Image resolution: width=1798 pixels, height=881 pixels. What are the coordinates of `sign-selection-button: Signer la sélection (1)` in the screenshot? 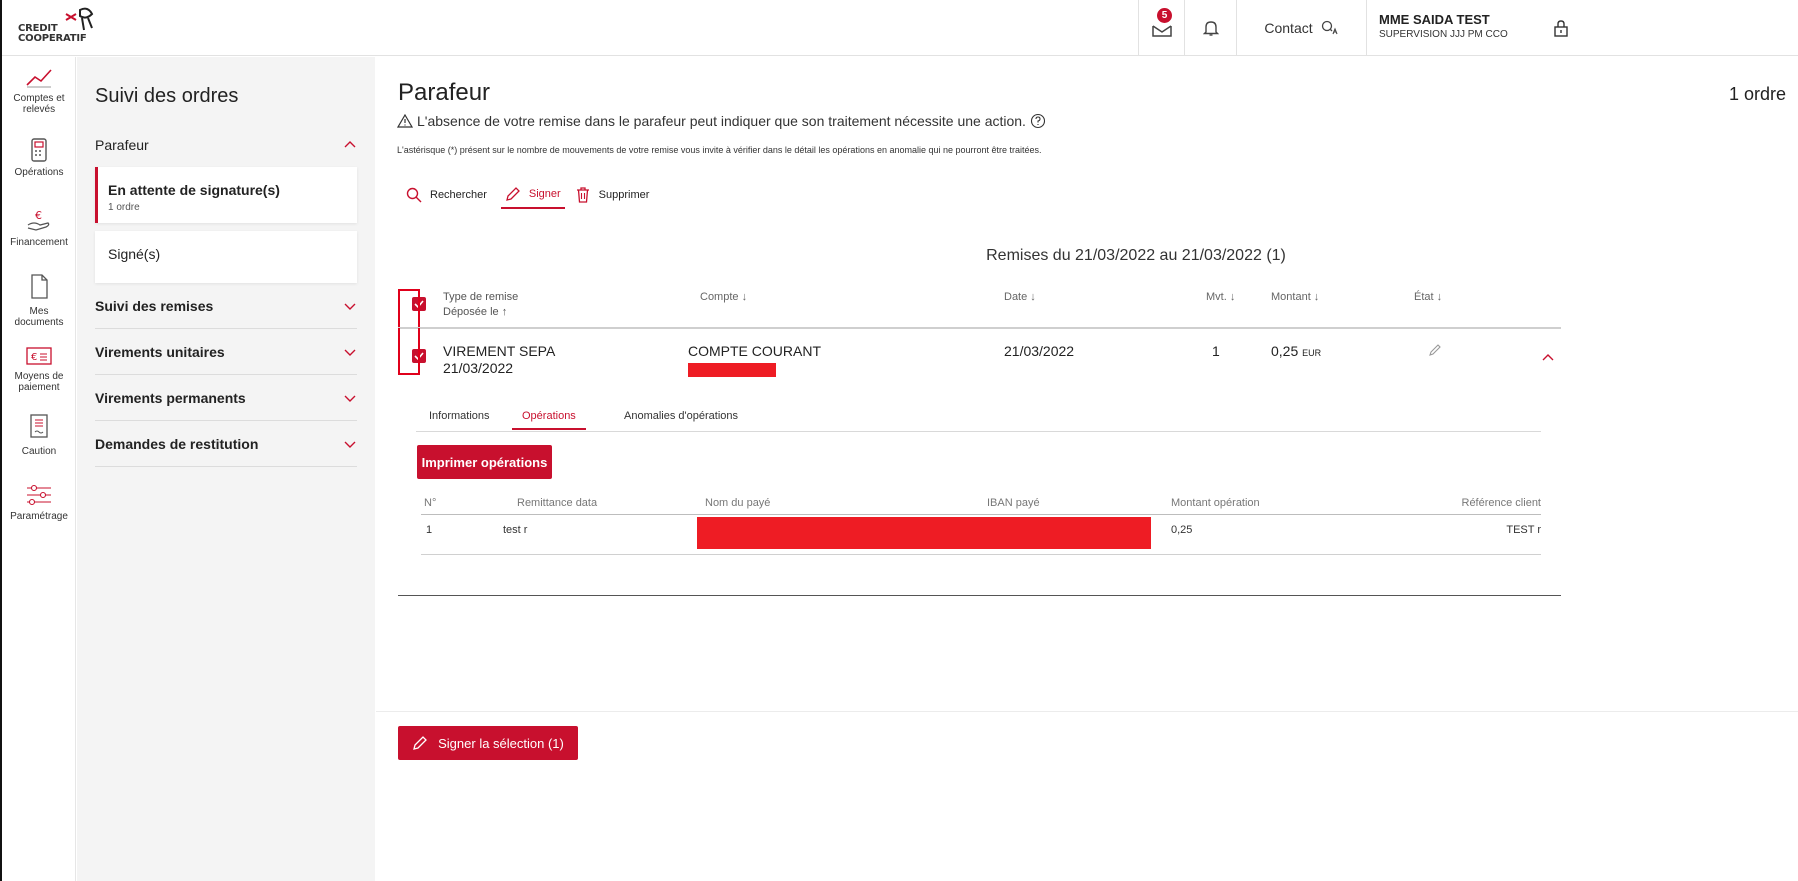 It's located at (488, 743).